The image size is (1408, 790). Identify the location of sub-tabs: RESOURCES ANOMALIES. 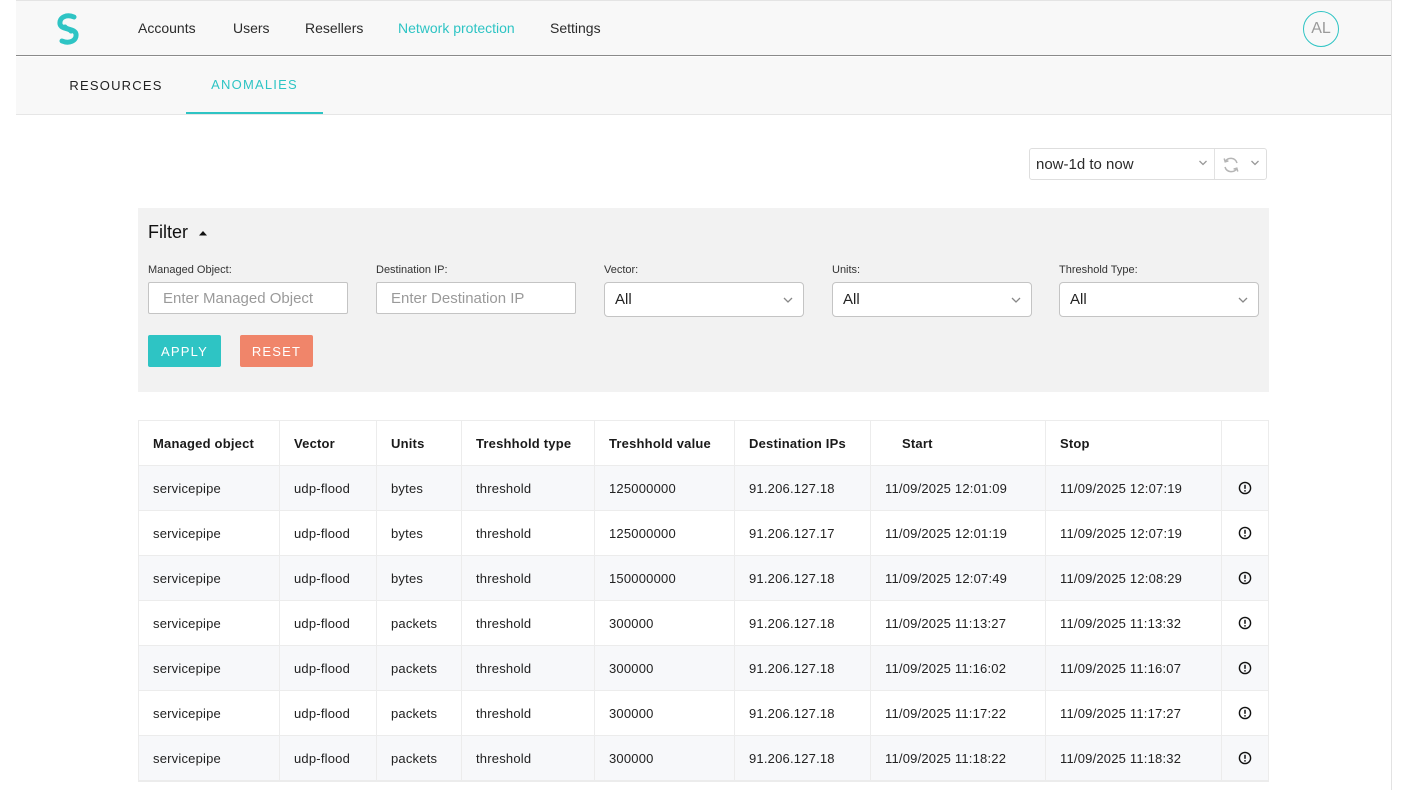
(703, 86).